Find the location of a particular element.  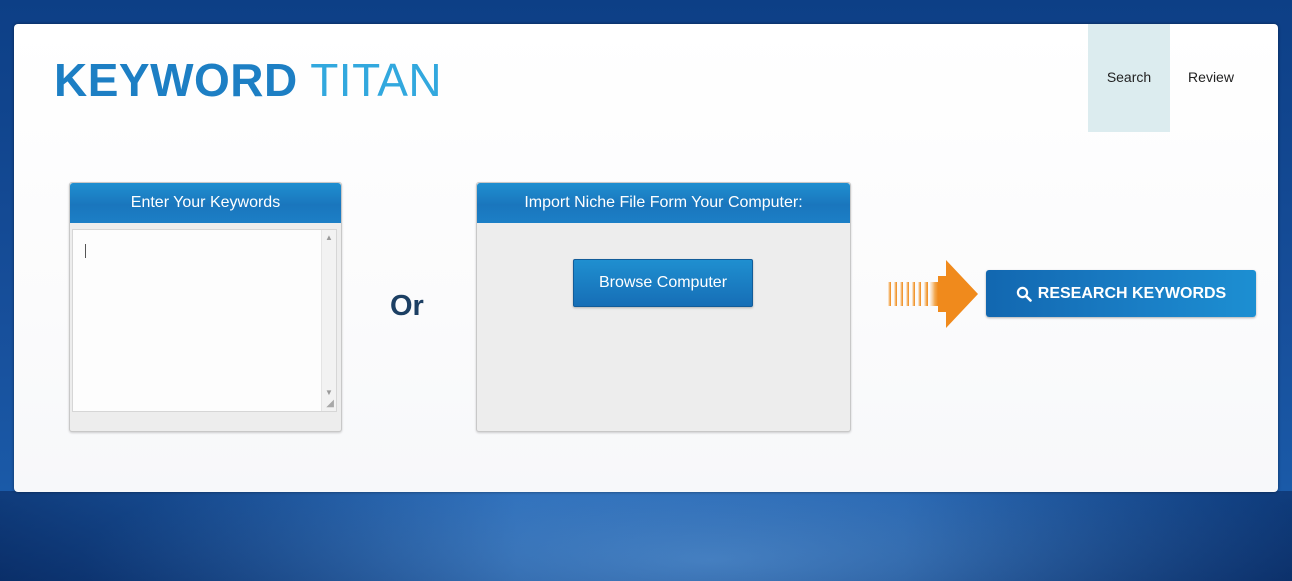

keywords-panel: Enter Your Keywords ▲ ▼ ◢ is located at coordinates (205, 307).